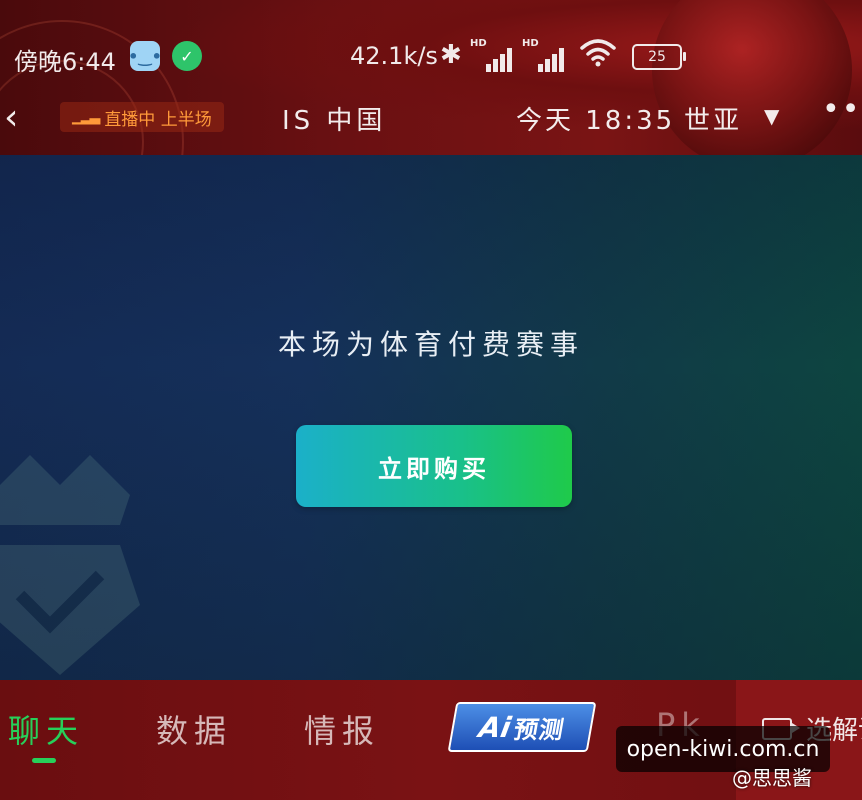 The image size is (862, 800). I want to click on tab-ai-prediction: Ai 预测, so click(522, 727).